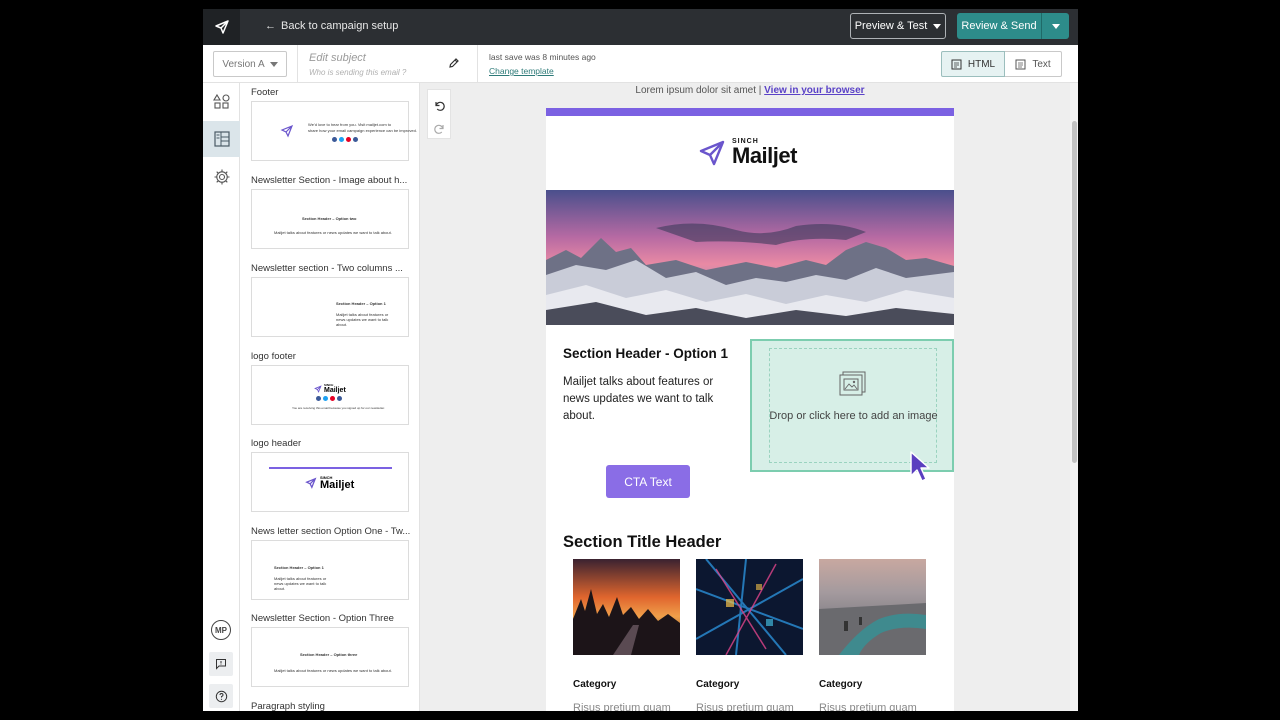 The width and height of the screenshot is (1280, 720). I want to click on text-view-toggle: Text, so click(1033, 64).